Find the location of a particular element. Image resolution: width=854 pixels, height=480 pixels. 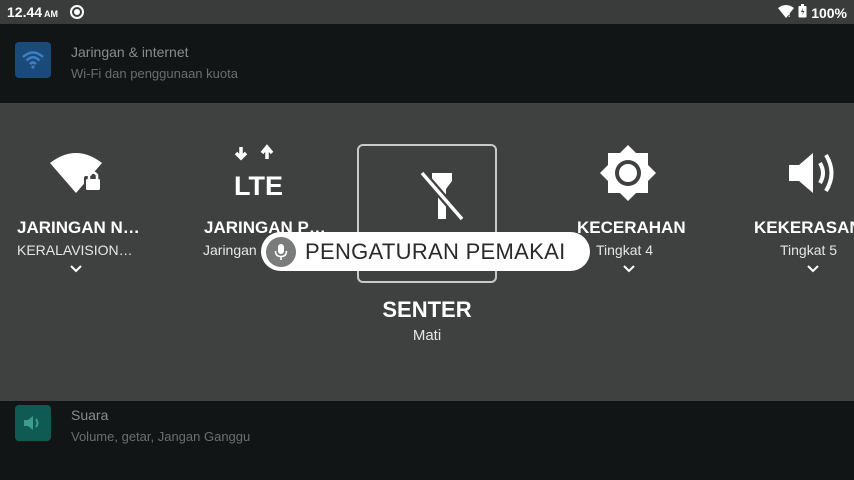

voice-toast: PENGATURAN PEMAKAI is located at coordinates (425, 251).